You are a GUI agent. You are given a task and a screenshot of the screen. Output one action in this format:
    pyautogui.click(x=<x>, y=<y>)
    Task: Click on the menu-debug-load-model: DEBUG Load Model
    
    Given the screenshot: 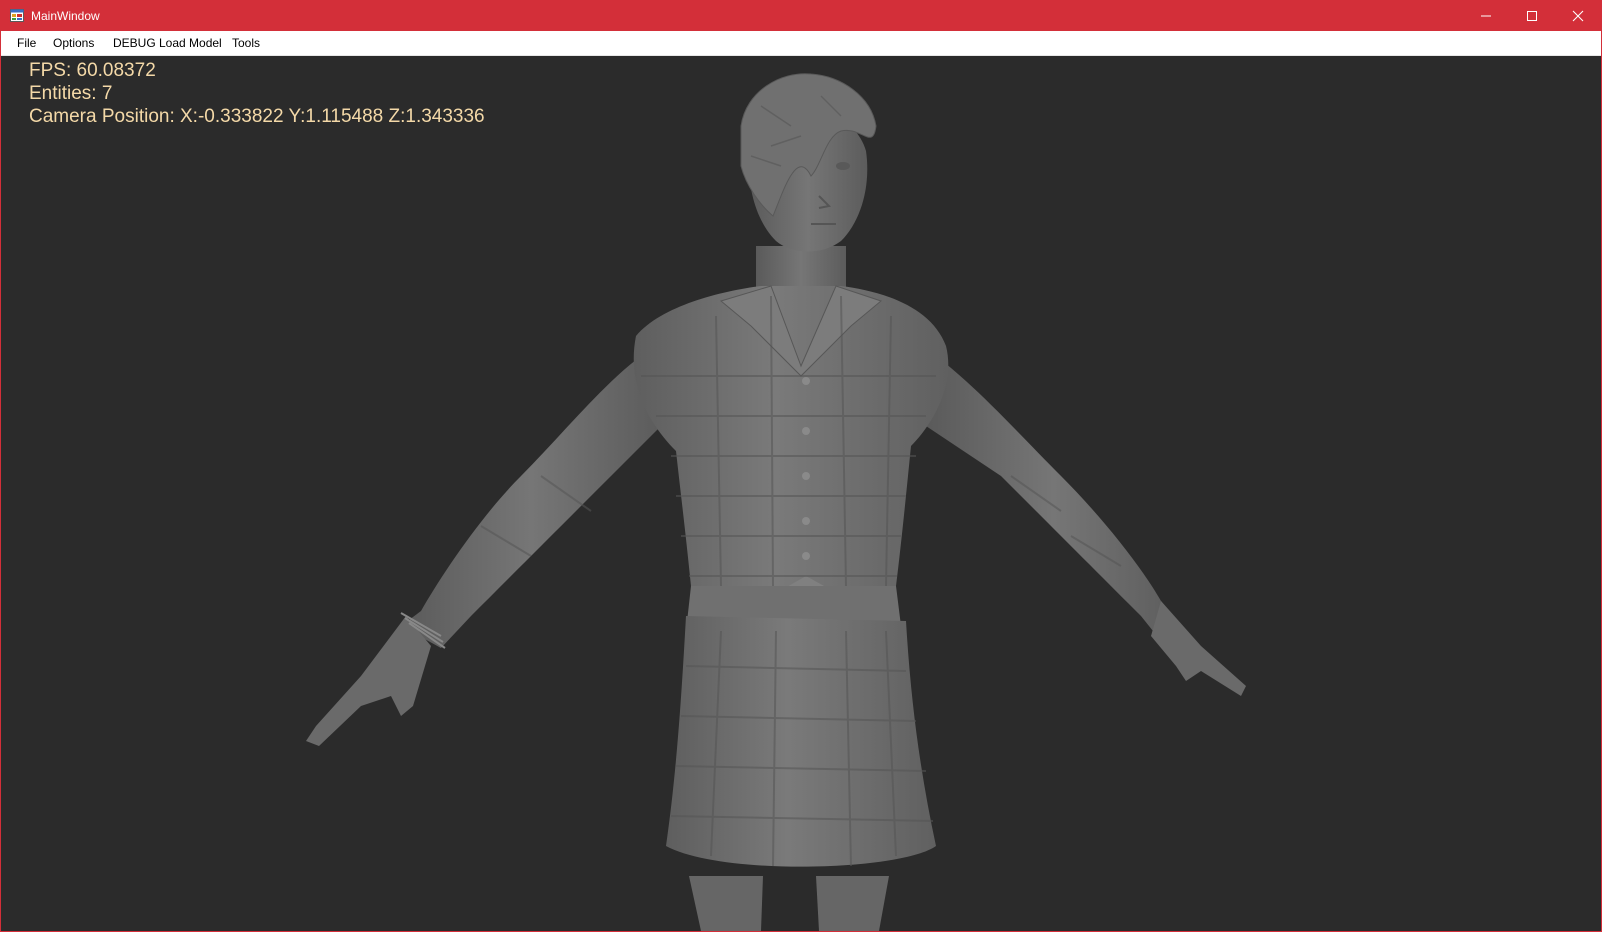 What is the action you would take?
    pyautogui.click(x=167, y=43)
    